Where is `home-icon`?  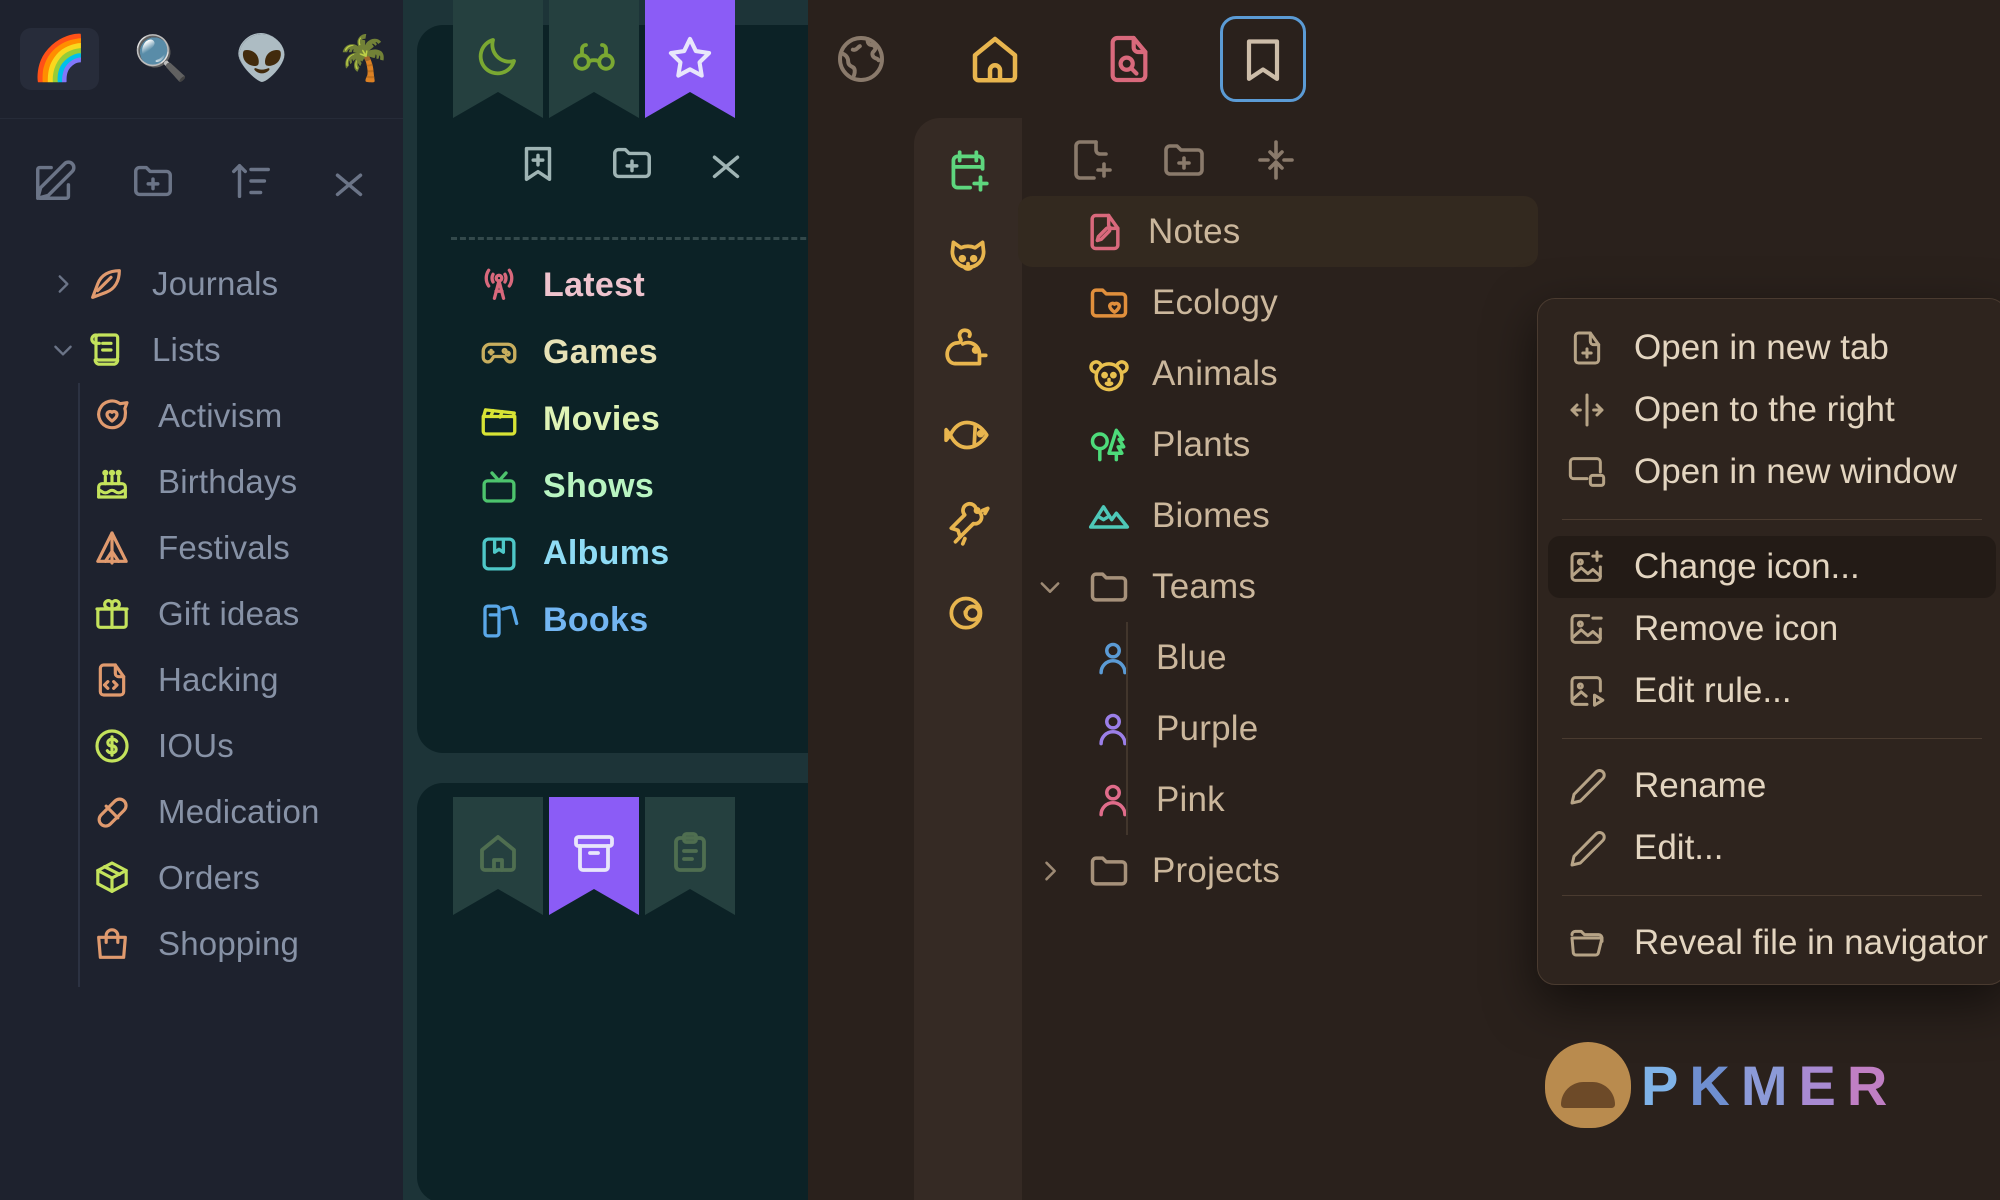 home-icon is located at coordinates (498, 853).